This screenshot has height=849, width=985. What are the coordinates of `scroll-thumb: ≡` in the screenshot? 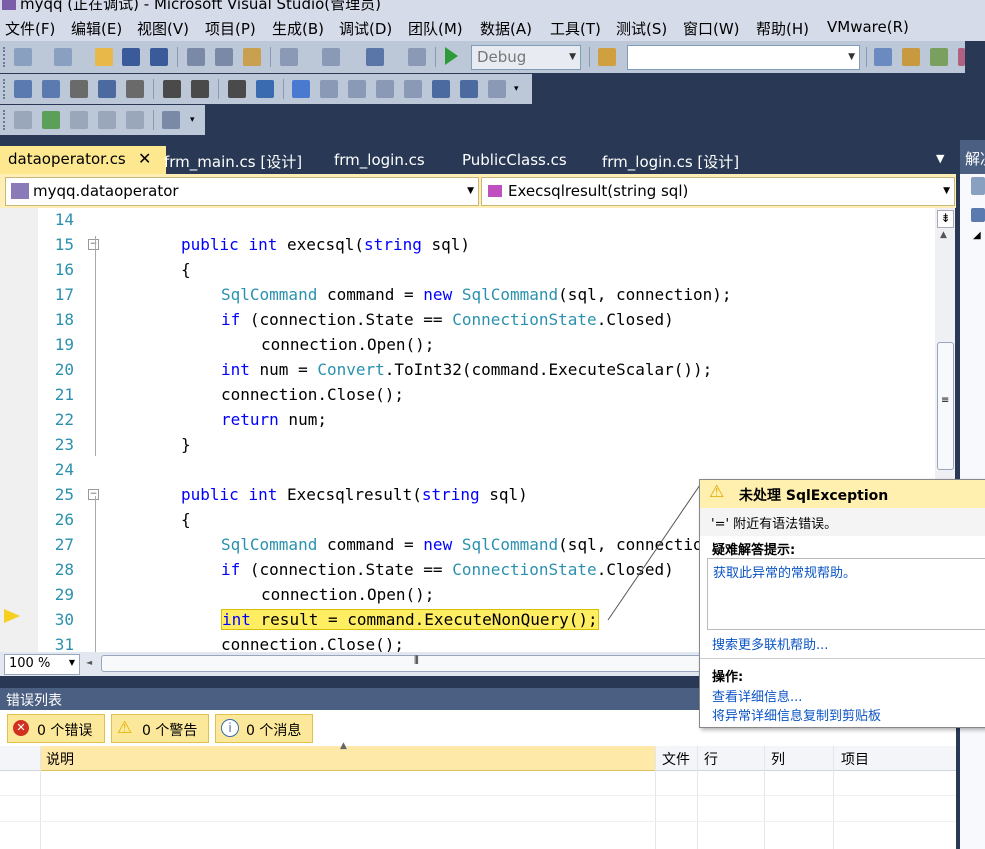 It's located at (945, 406).